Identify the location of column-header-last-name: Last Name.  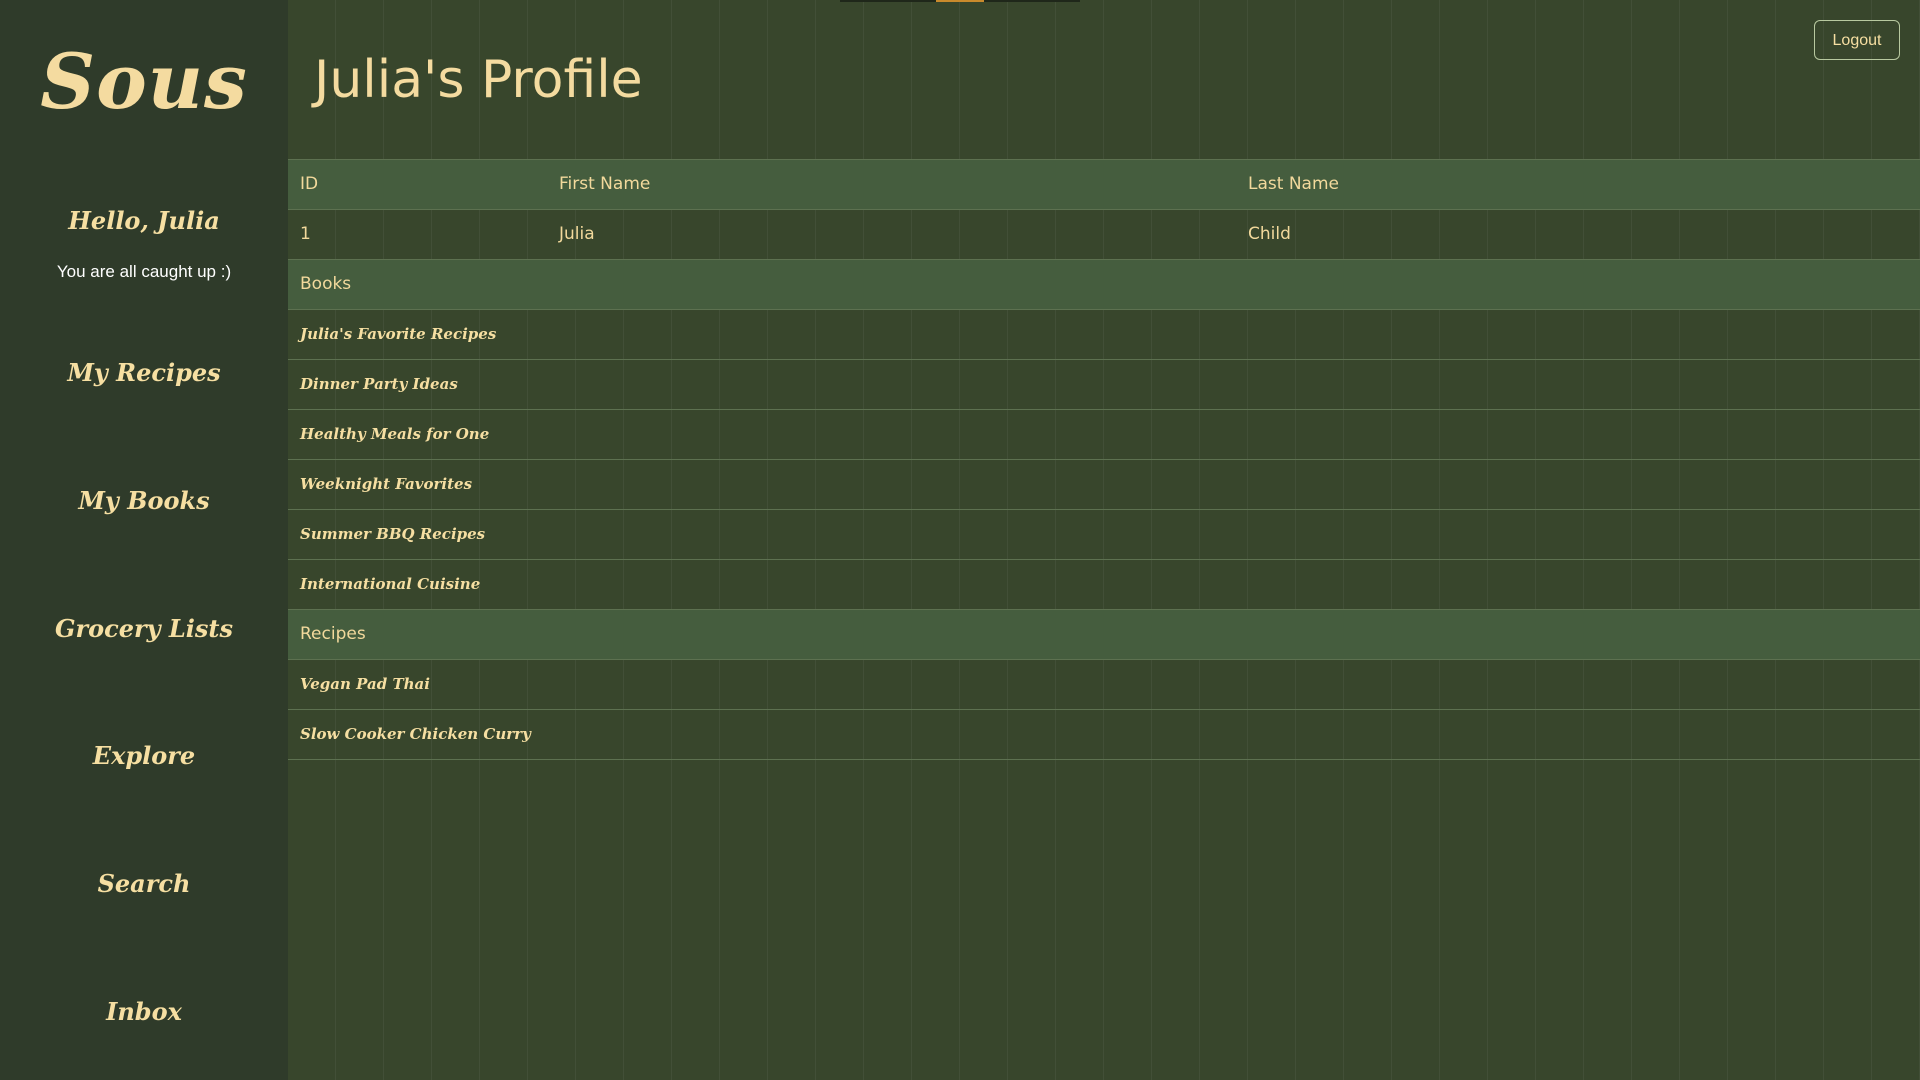
(1293, 184).